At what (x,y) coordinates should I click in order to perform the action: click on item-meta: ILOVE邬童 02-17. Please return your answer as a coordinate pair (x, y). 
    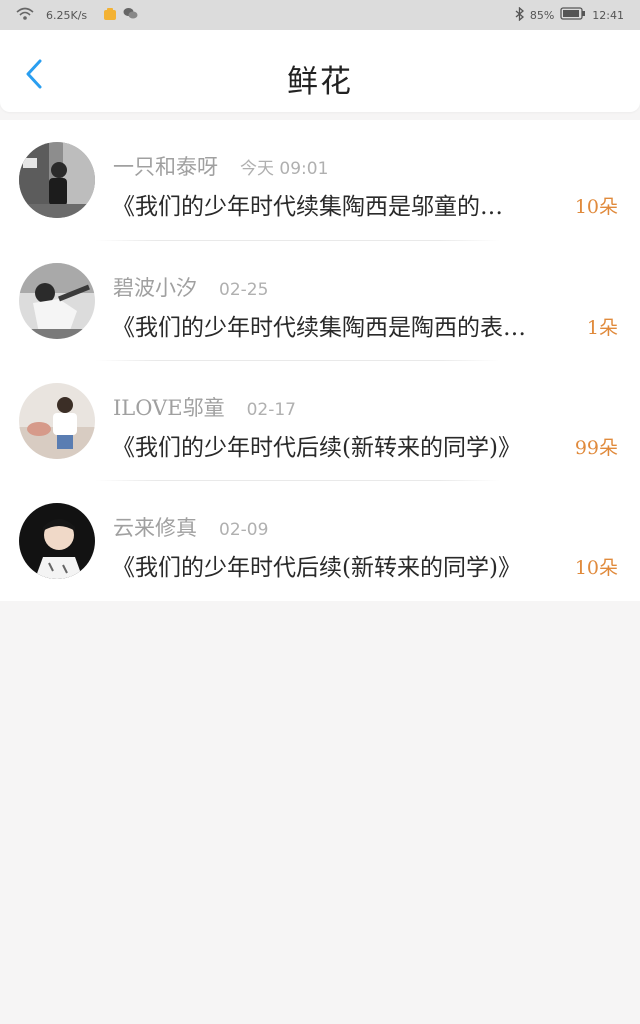
    Looking at the image, I should click on (204, 407).